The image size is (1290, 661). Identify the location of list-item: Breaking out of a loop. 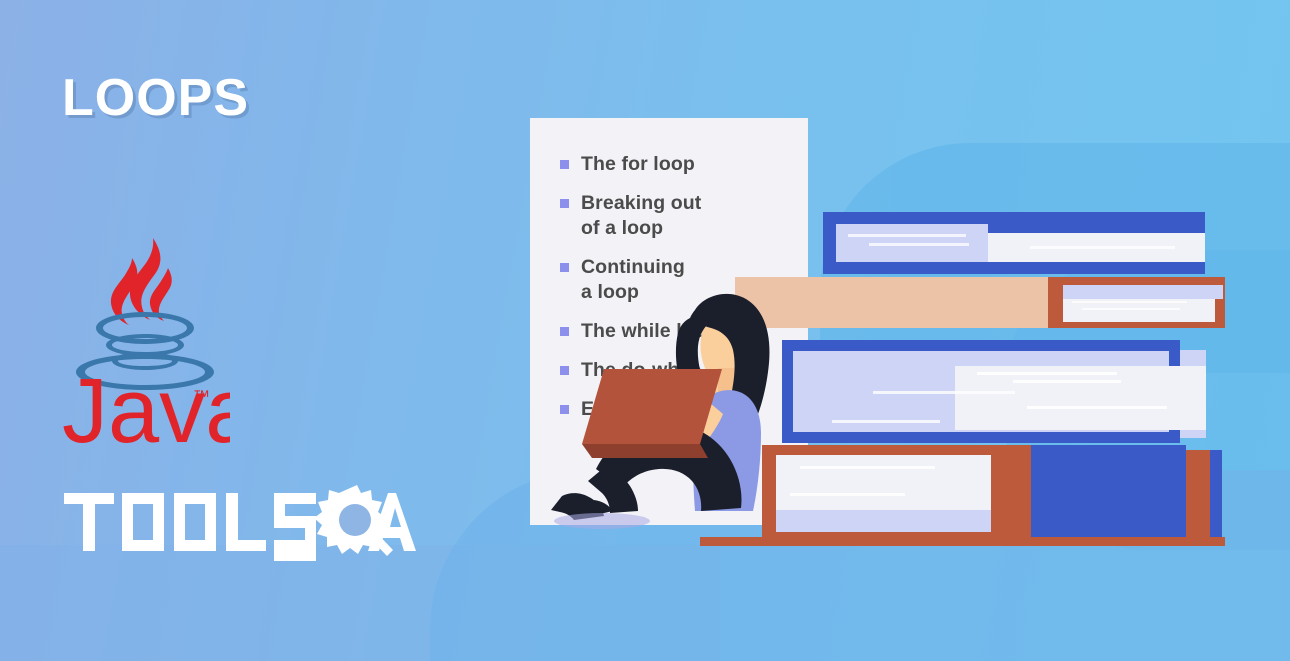
(690, 216).